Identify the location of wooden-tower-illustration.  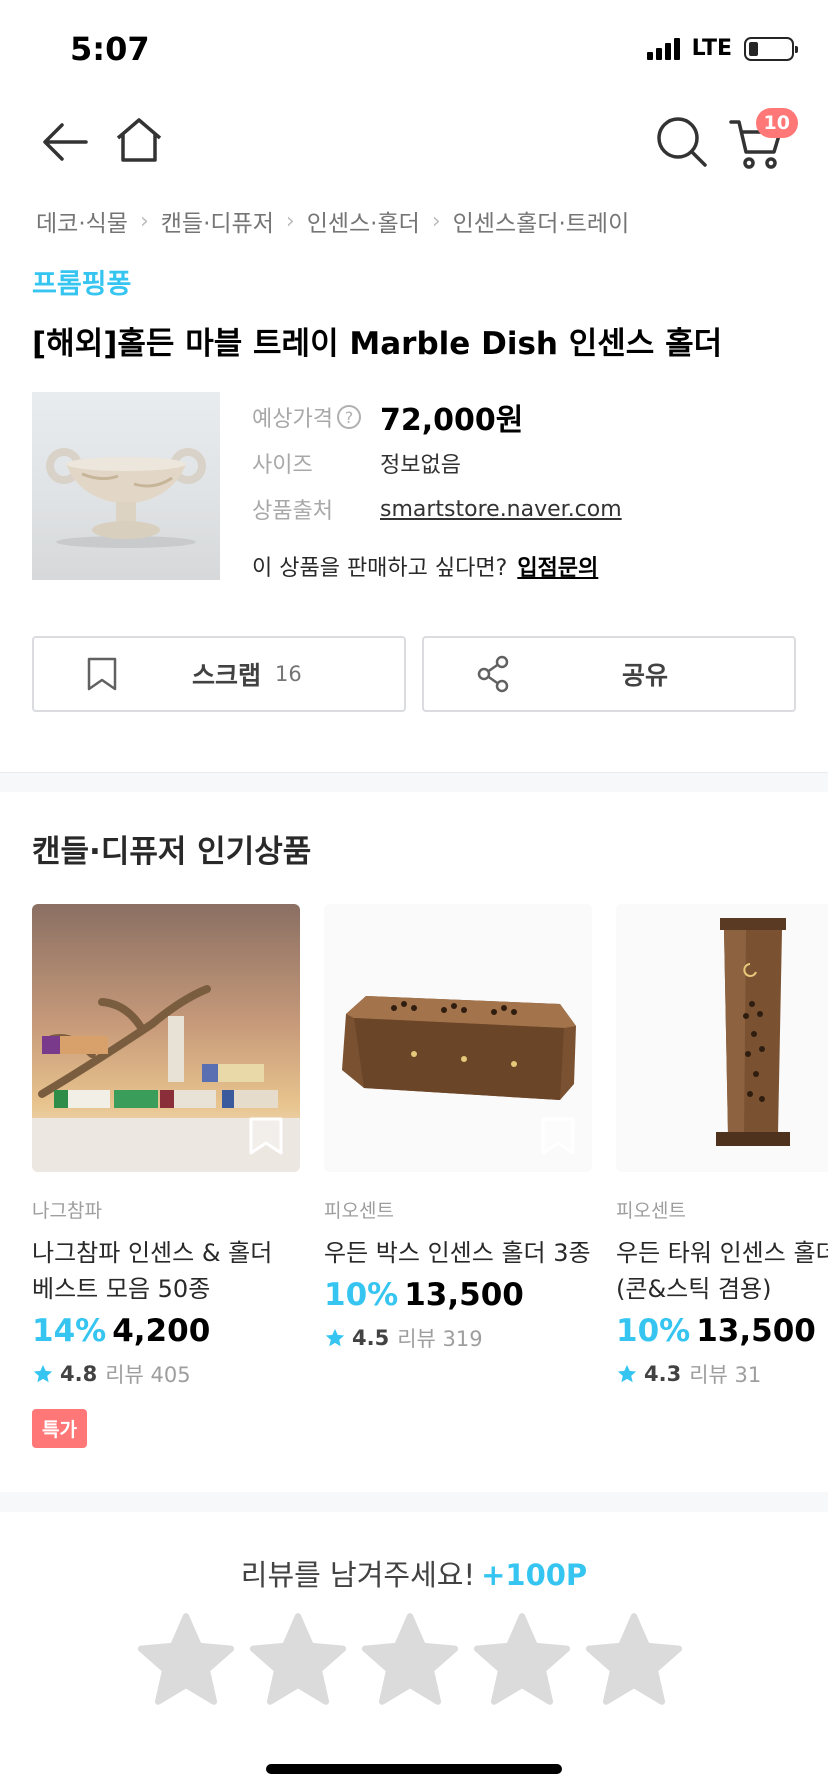
(753, 1032).